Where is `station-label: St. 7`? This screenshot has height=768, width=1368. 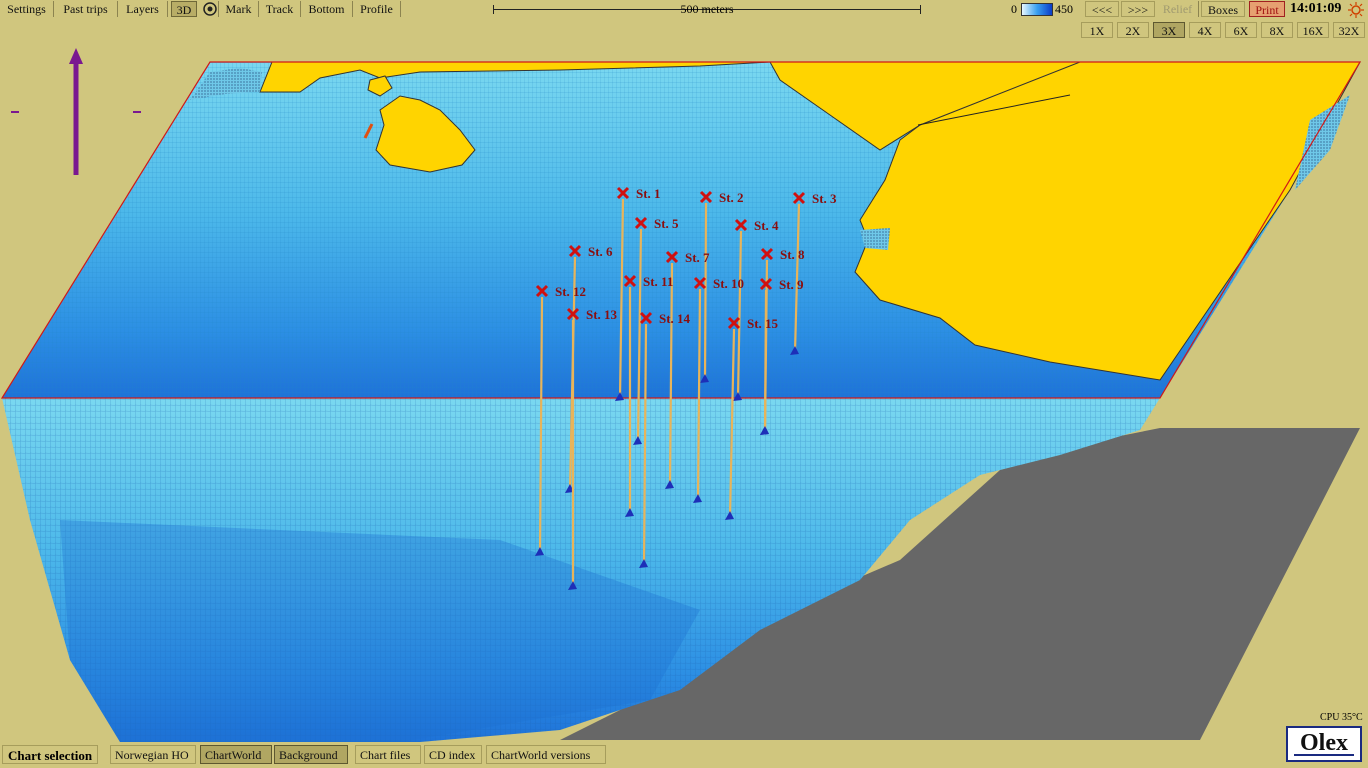
station-label: St. 7 is located at coordinates (697, 257).